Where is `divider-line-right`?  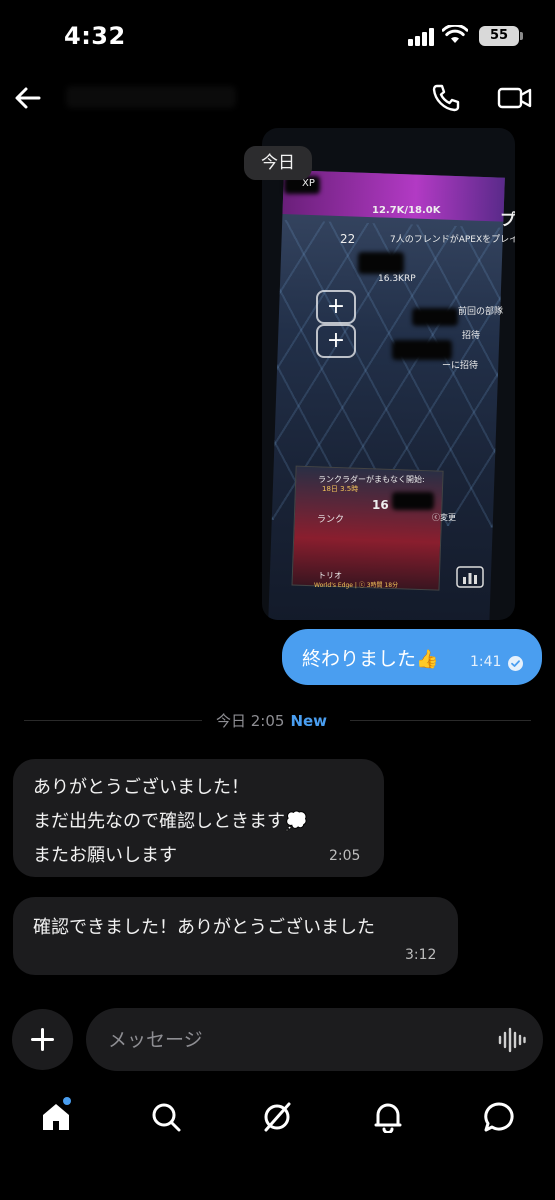
divider-line-right is located at coordinates (440, 720).